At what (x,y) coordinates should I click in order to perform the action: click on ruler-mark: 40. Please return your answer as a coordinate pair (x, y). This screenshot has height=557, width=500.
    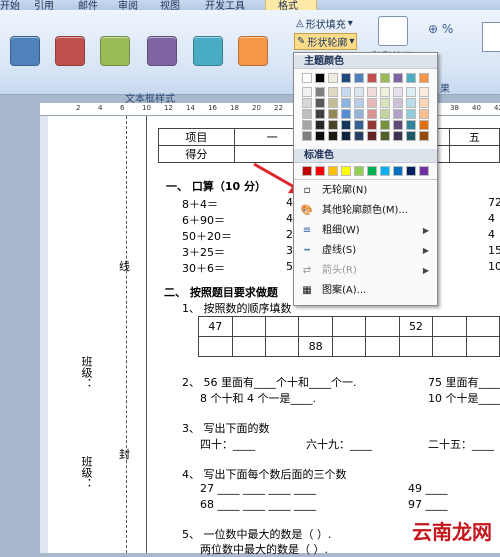
    Looking at the image, I should click on (476, 108).